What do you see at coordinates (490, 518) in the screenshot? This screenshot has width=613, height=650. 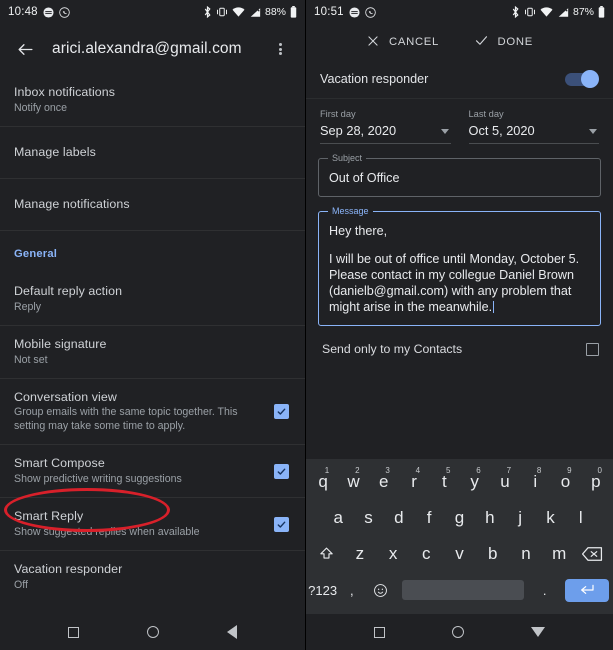 I see `key-h: h` at bounding box center [490, 518].